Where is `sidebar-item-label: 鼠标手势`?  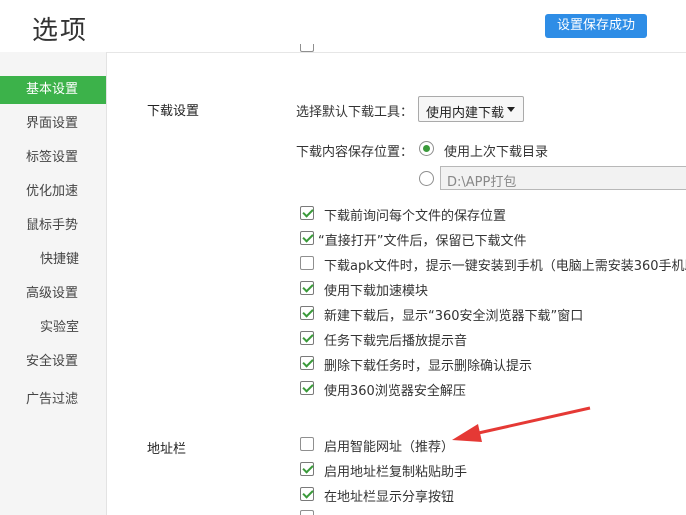
sidebar-item-label: 鼠标手势 is located at coordinates (52, 225).